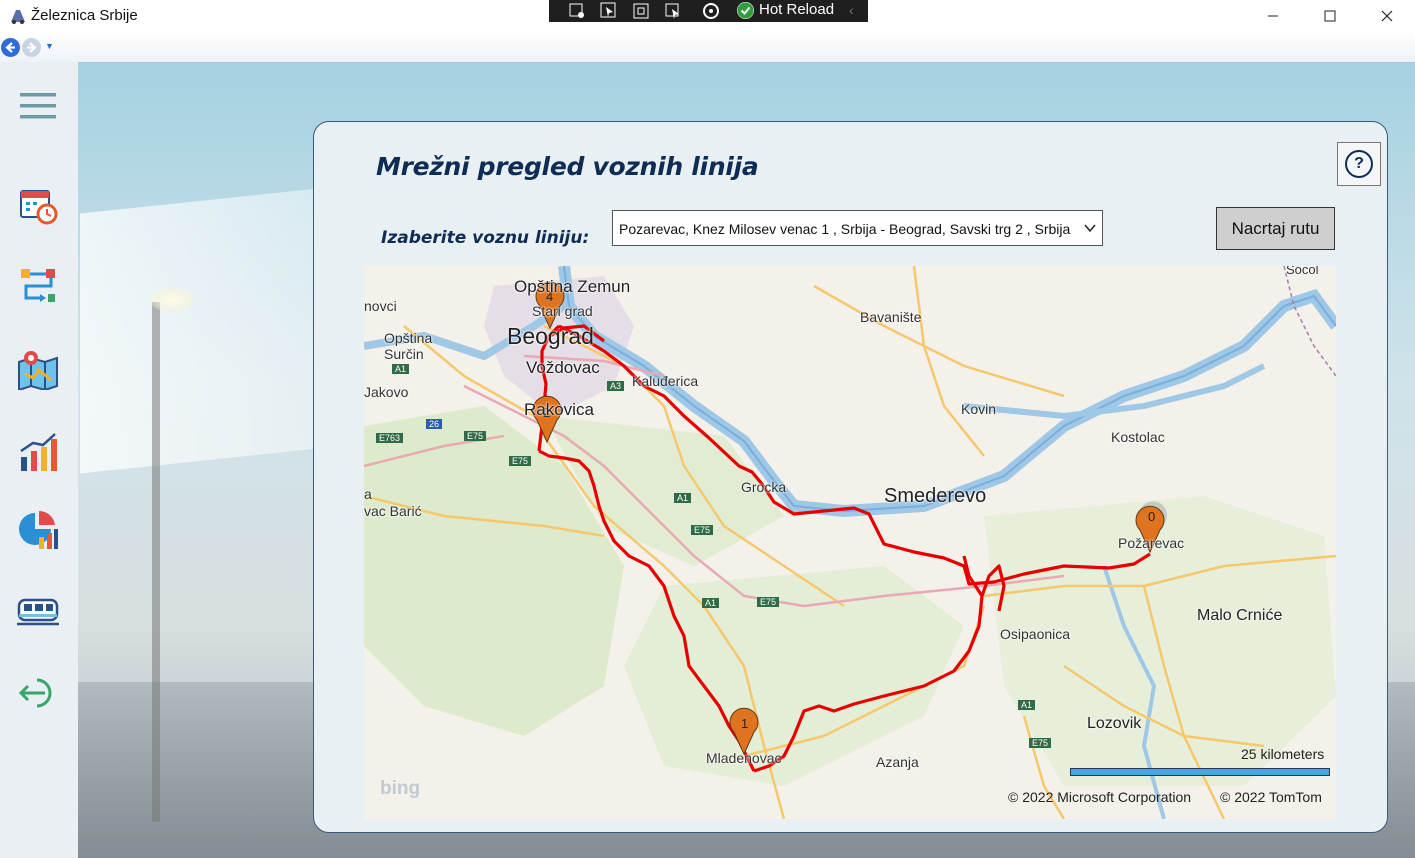  What do you see at coordinates (764, 487) in the screenshot?
I see `map-label-grocka: Grocka` at bounding box center [764, 487].